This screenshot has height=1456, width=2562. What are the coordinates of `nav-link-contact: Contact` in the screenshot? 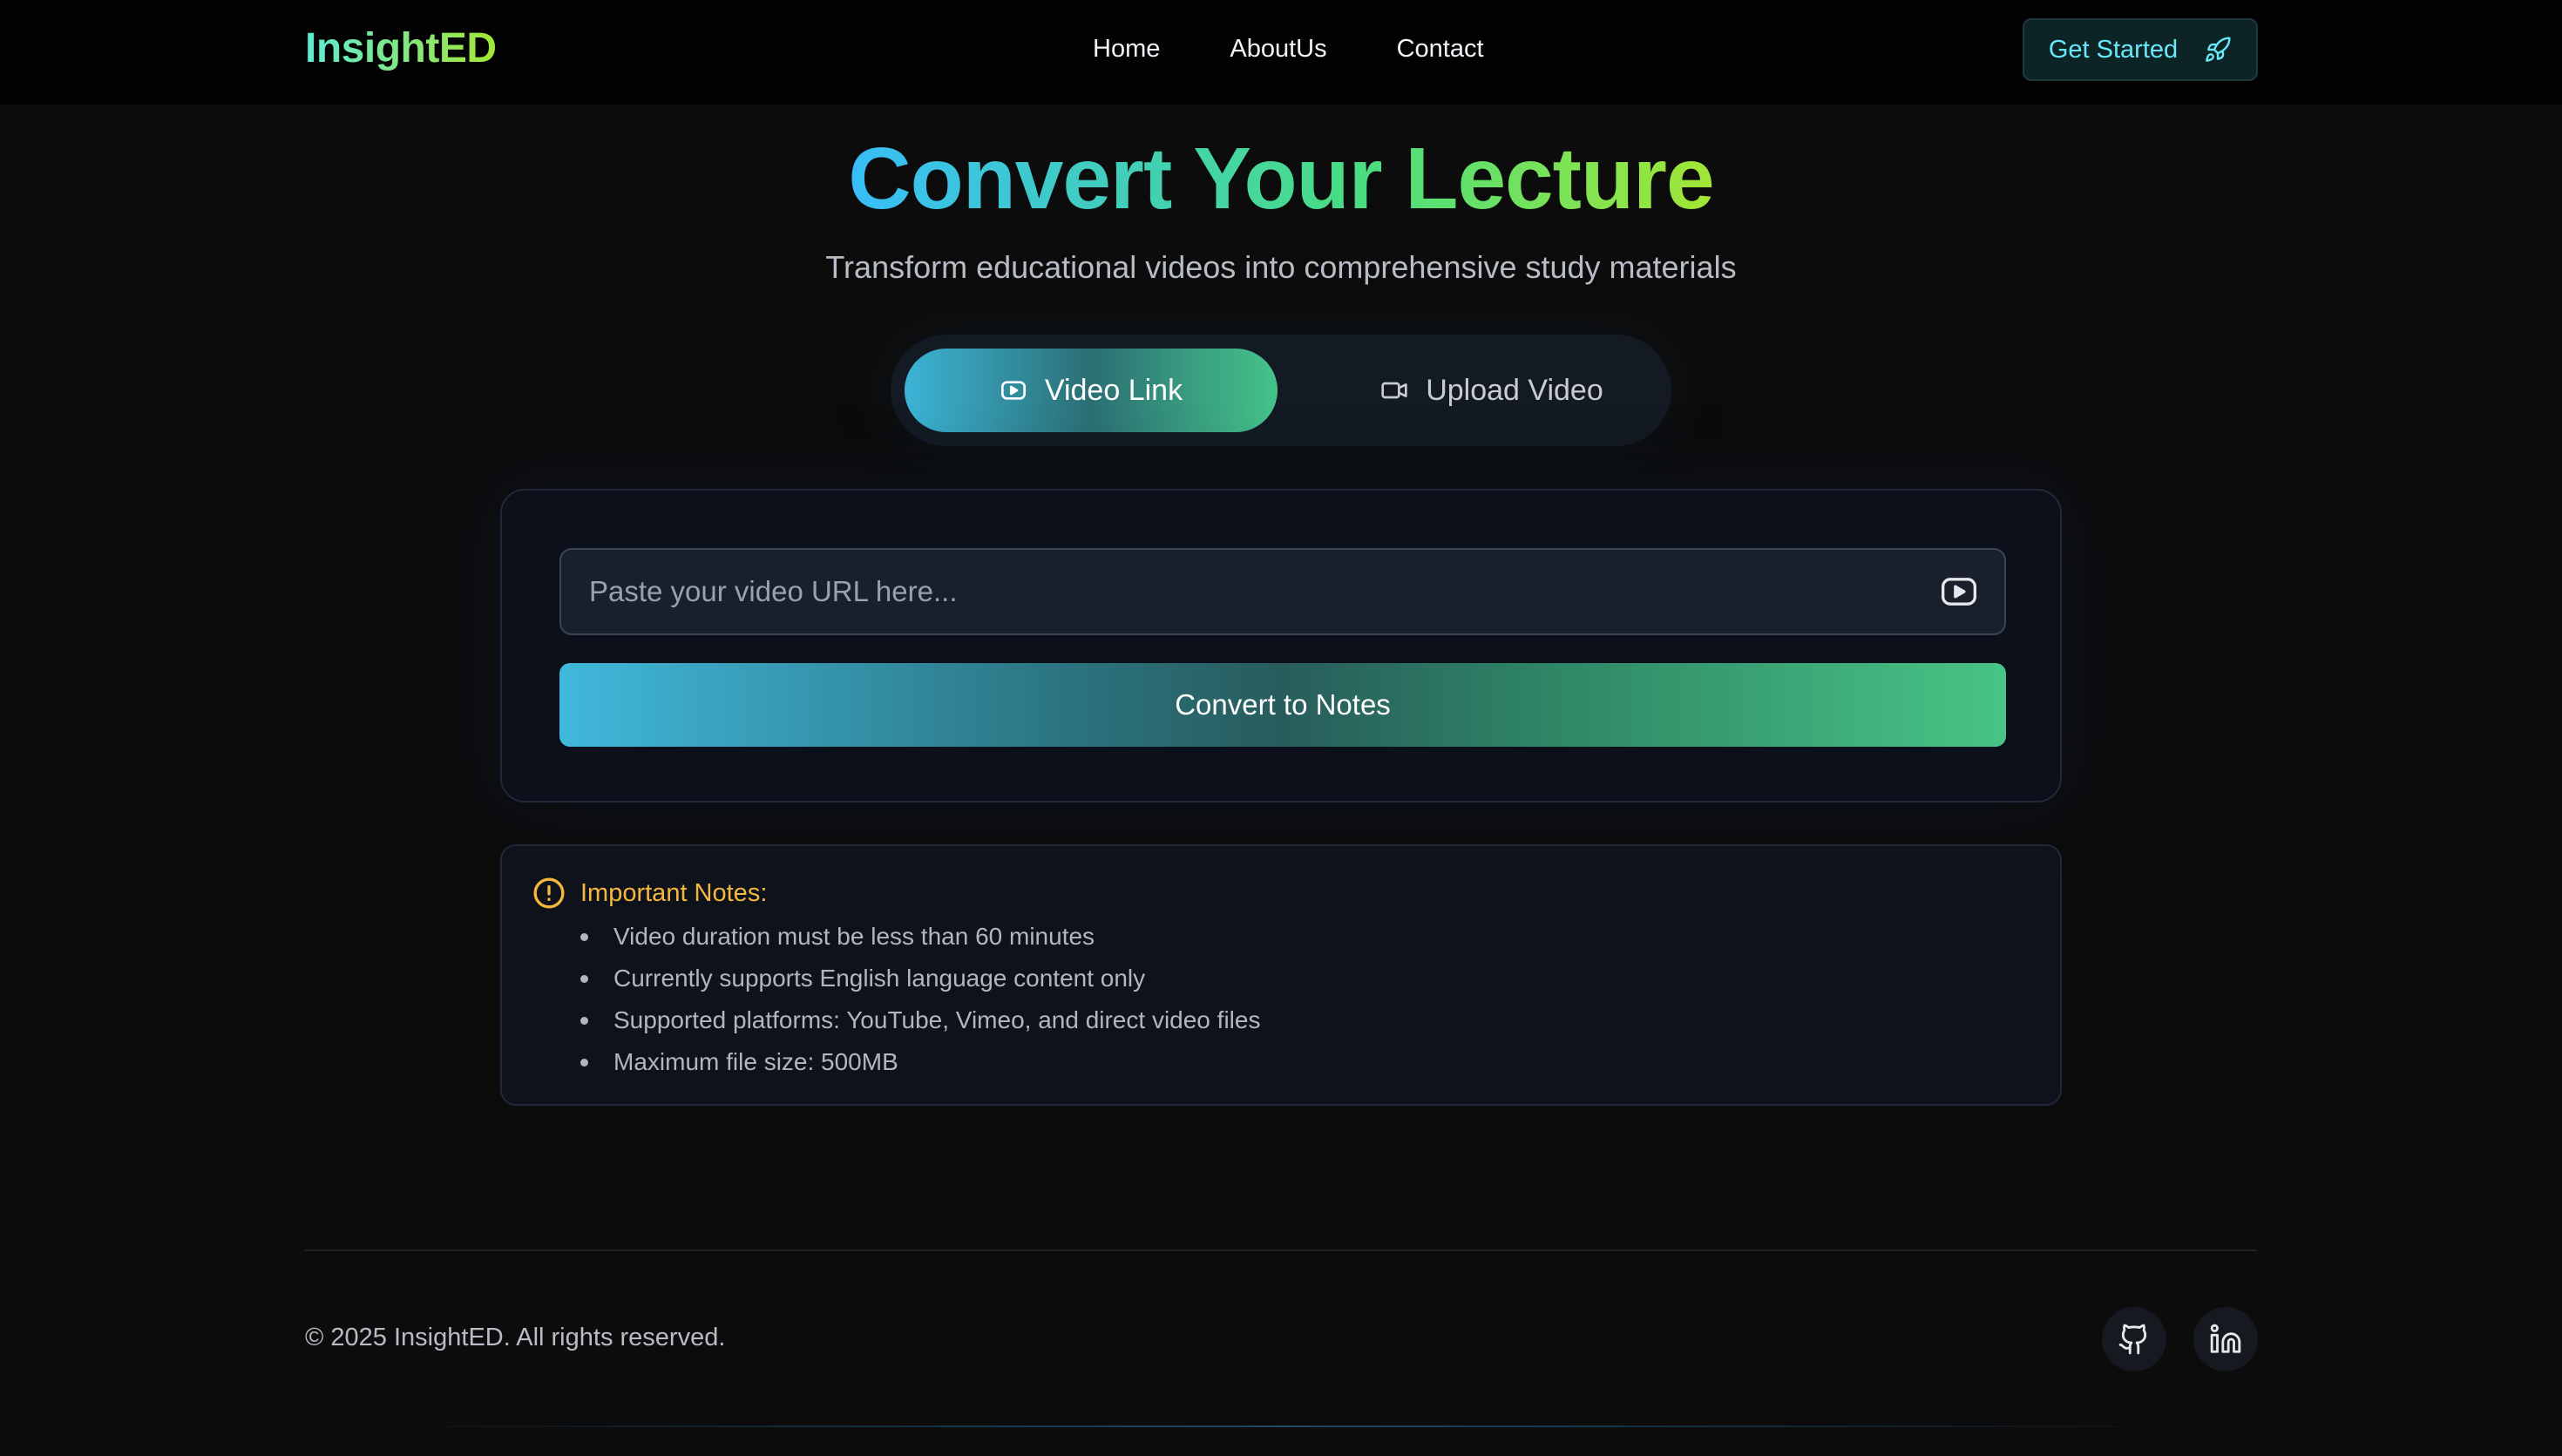 It's located at (1440, 49).